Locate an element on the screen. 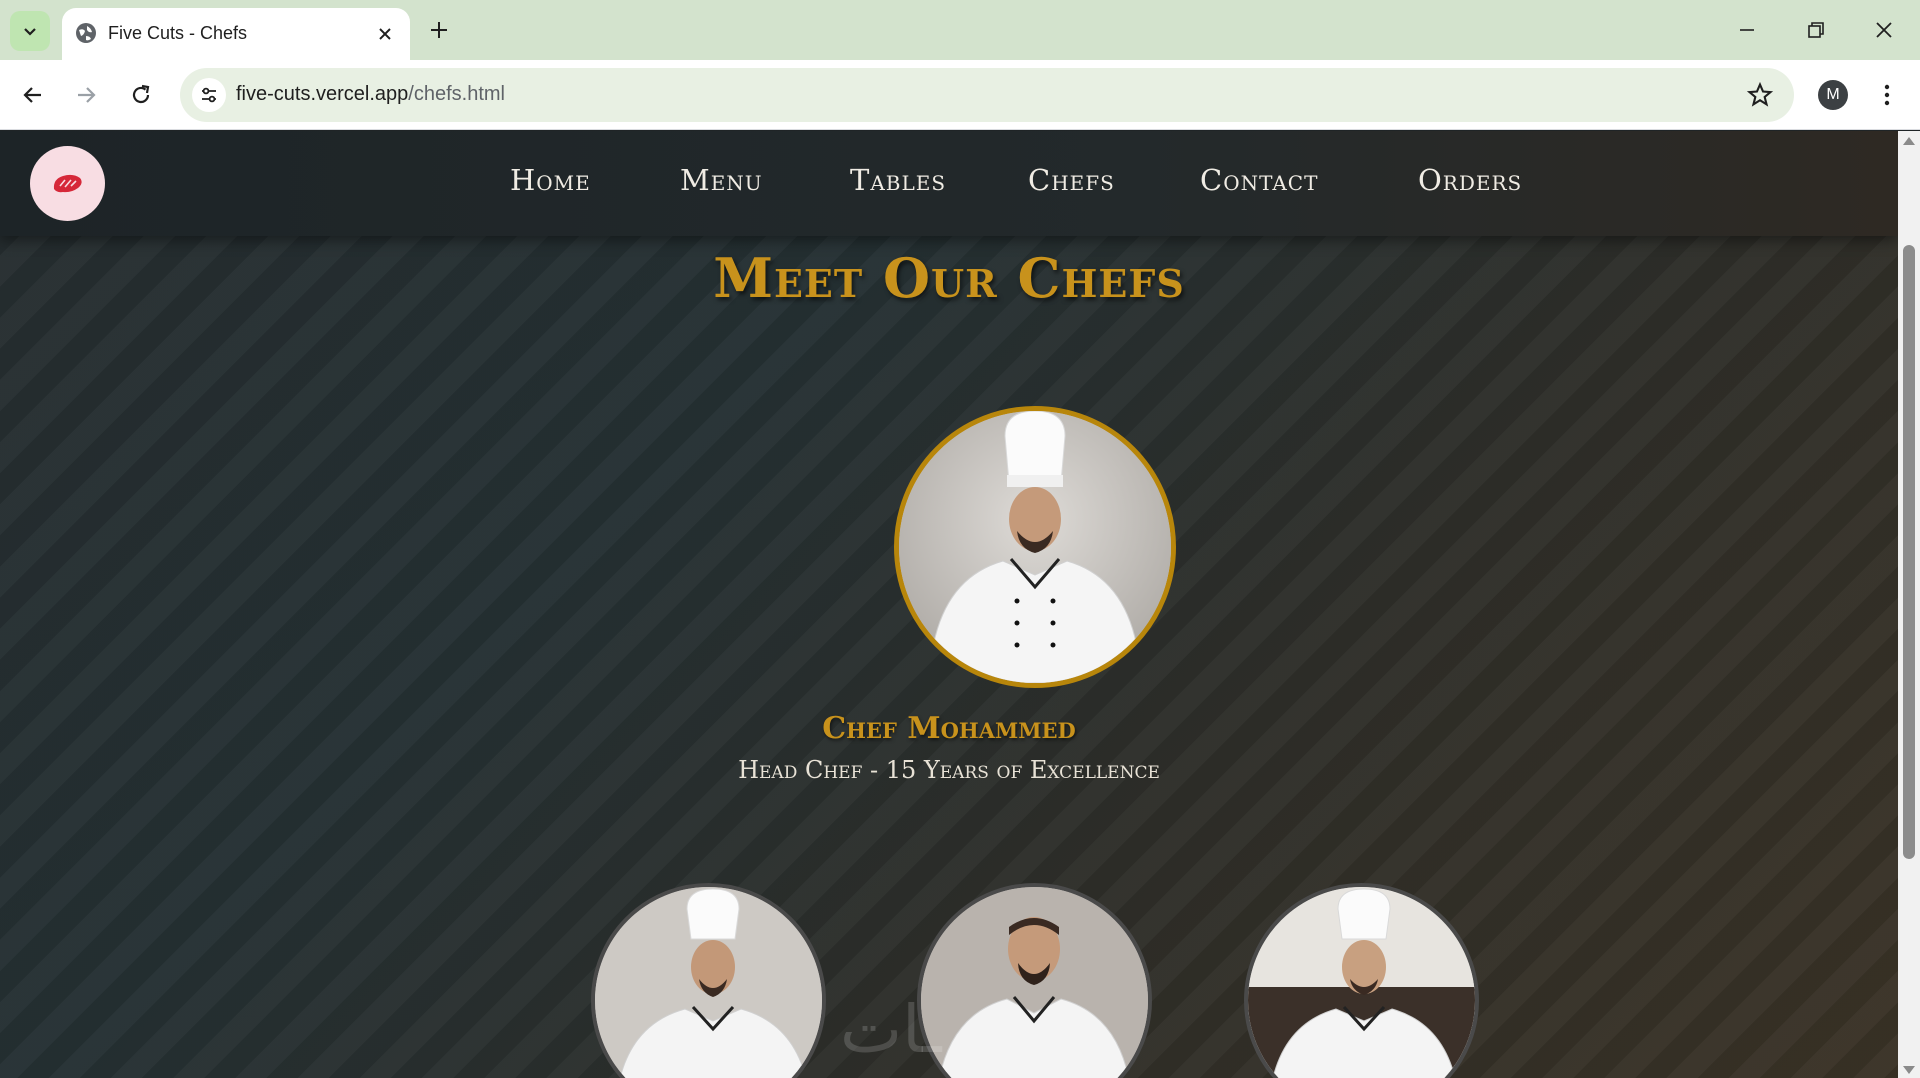 This screenshot has height=1078, width=1920. page-title: Meet Our Chefs is located at coordinates (949, 278).